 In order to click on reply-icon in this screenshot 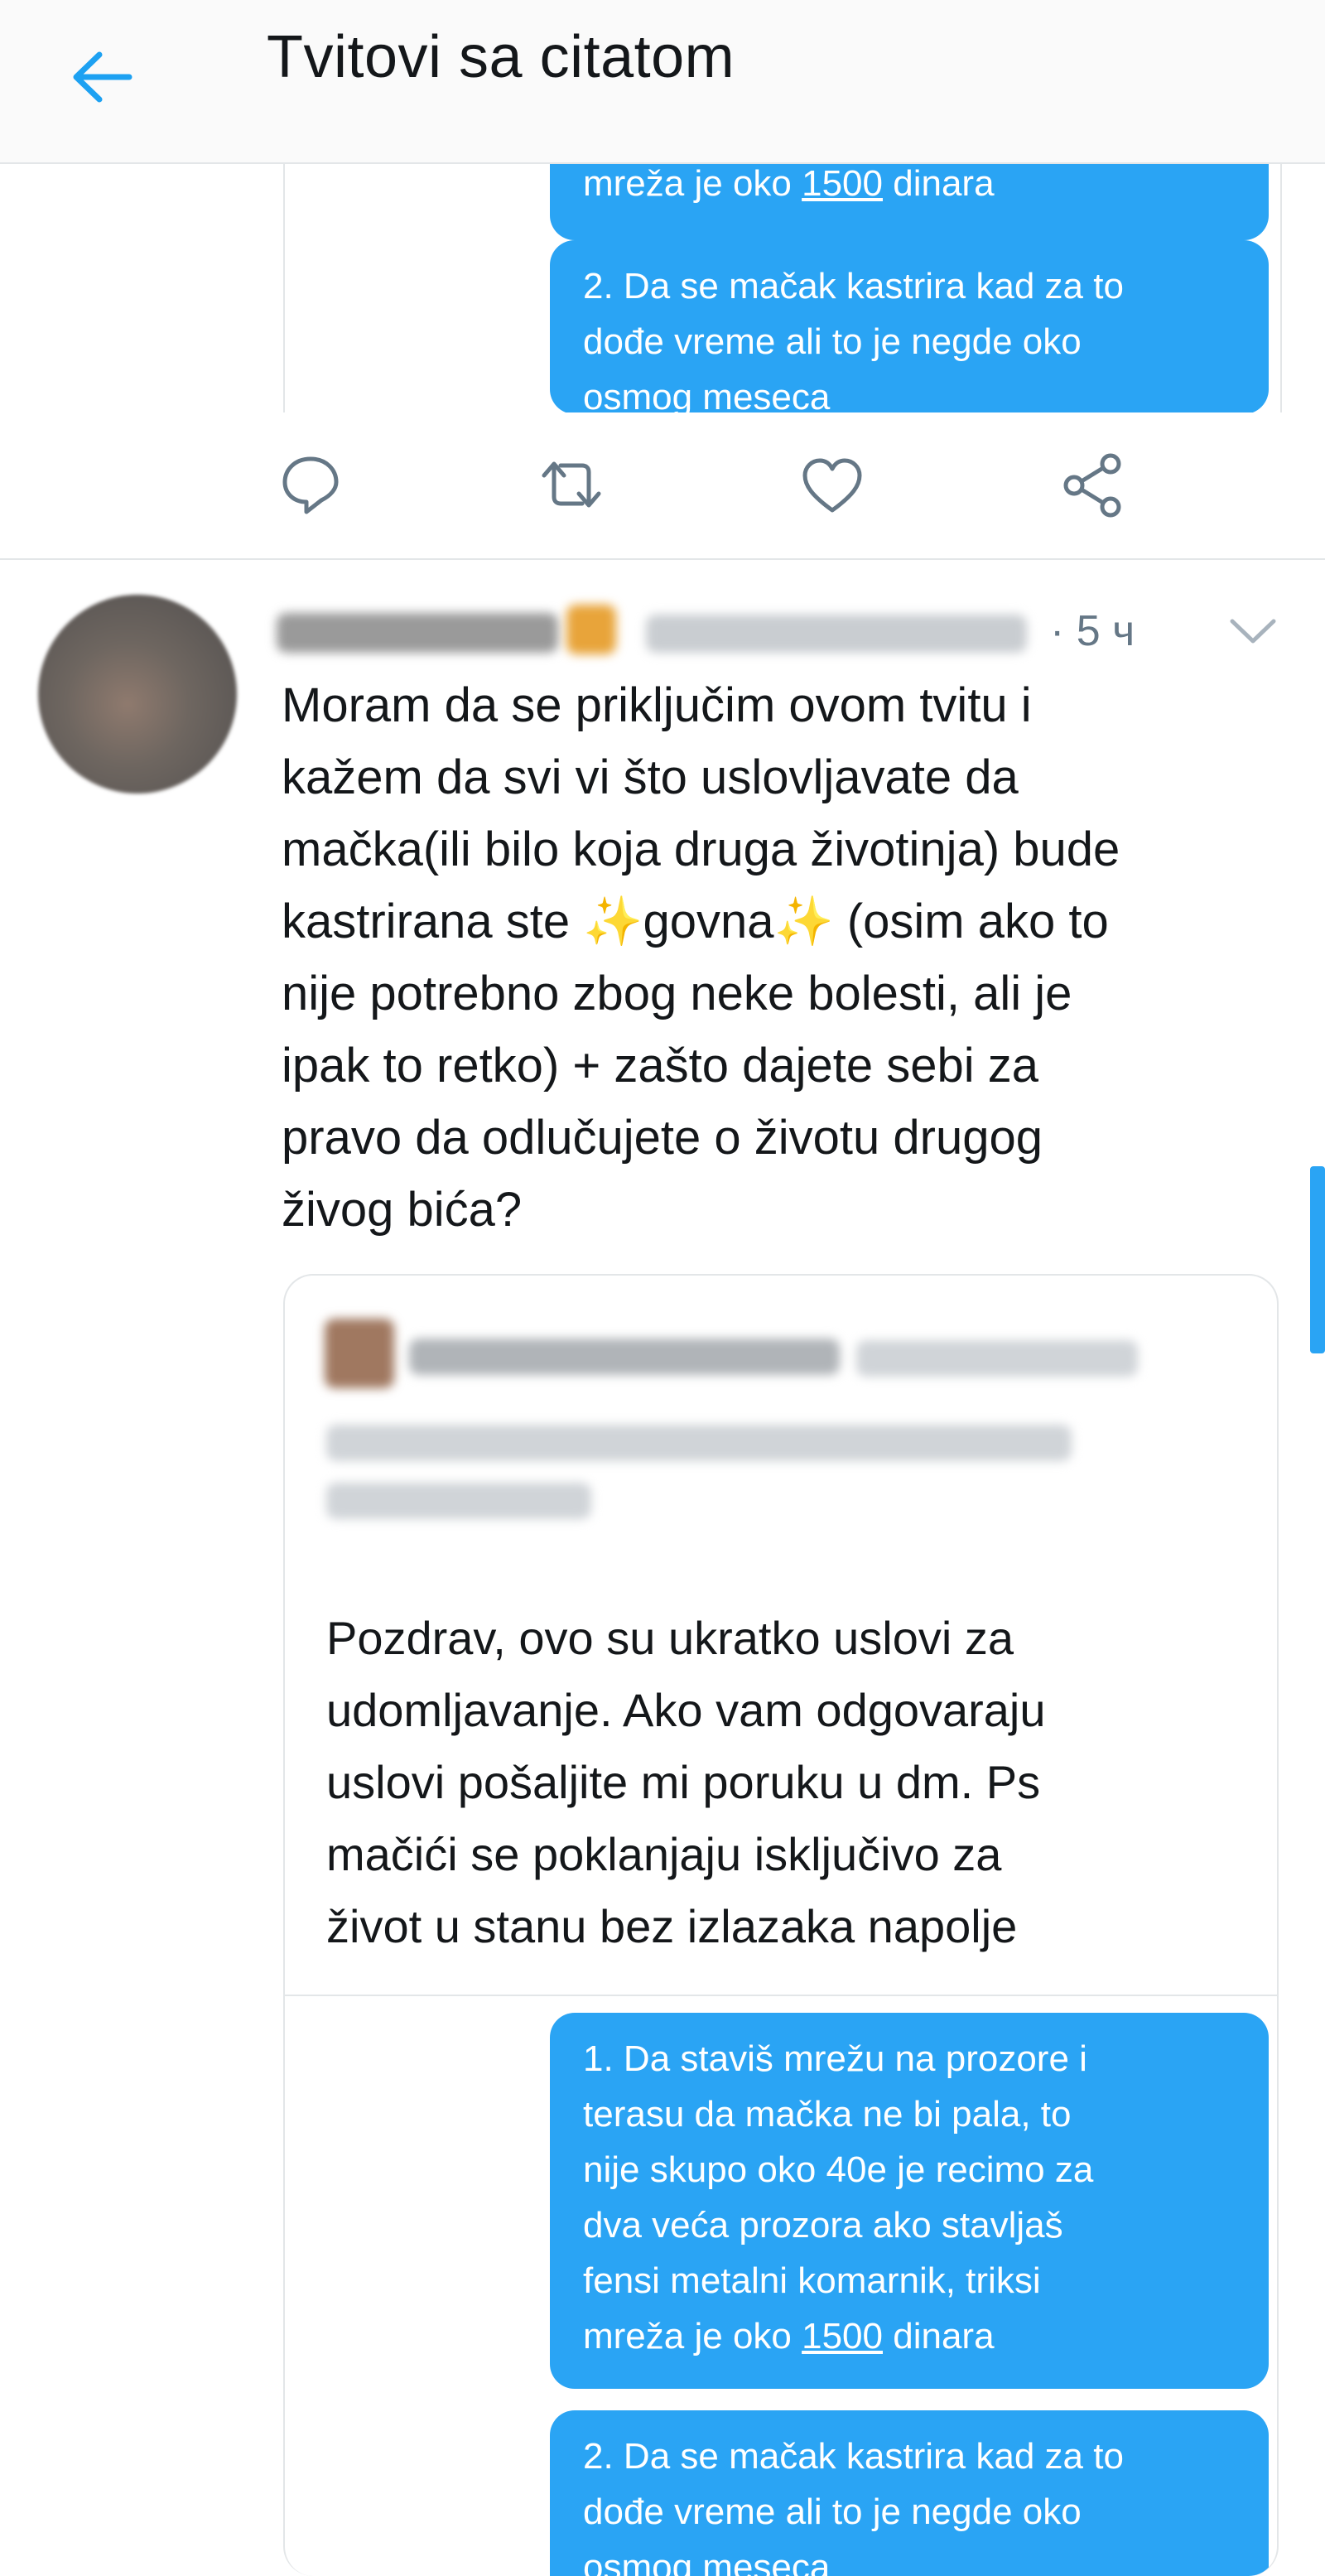, I will do `click(310, 484)`.